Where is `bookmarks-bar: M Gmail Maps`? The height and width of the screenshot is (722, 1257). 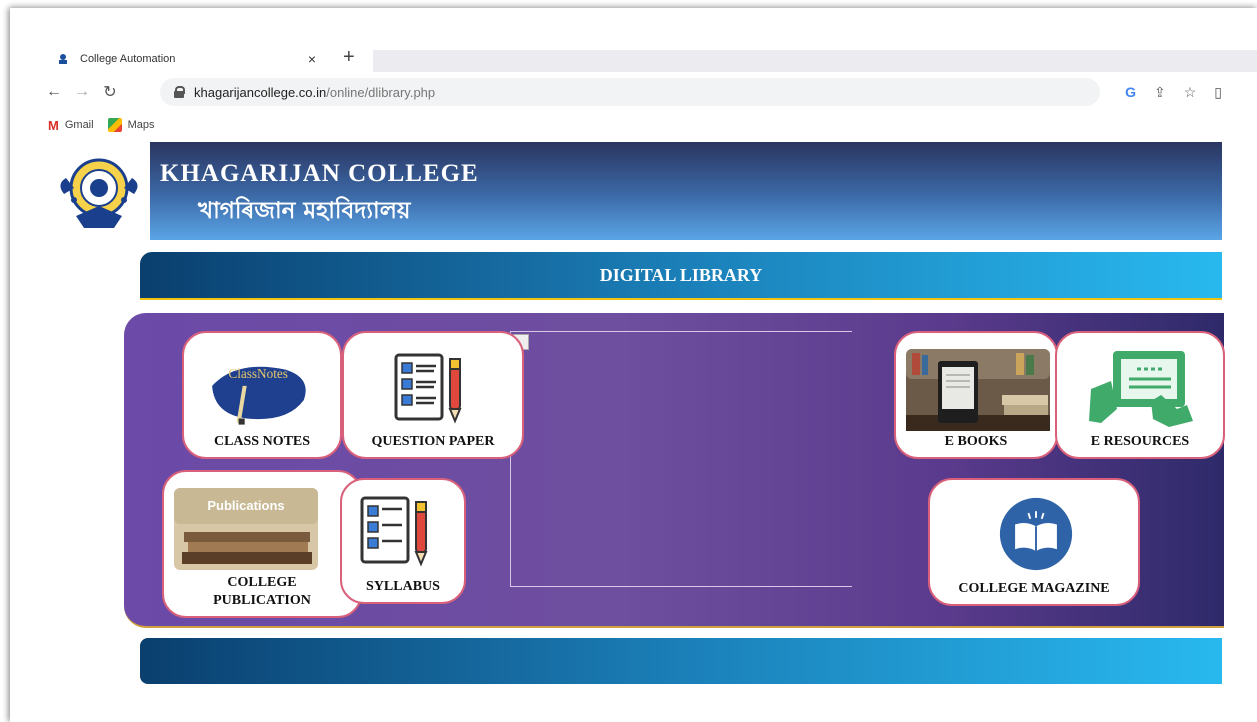 bookmarks-bar: M Gmail Maps is located at coordinates (101, 125).